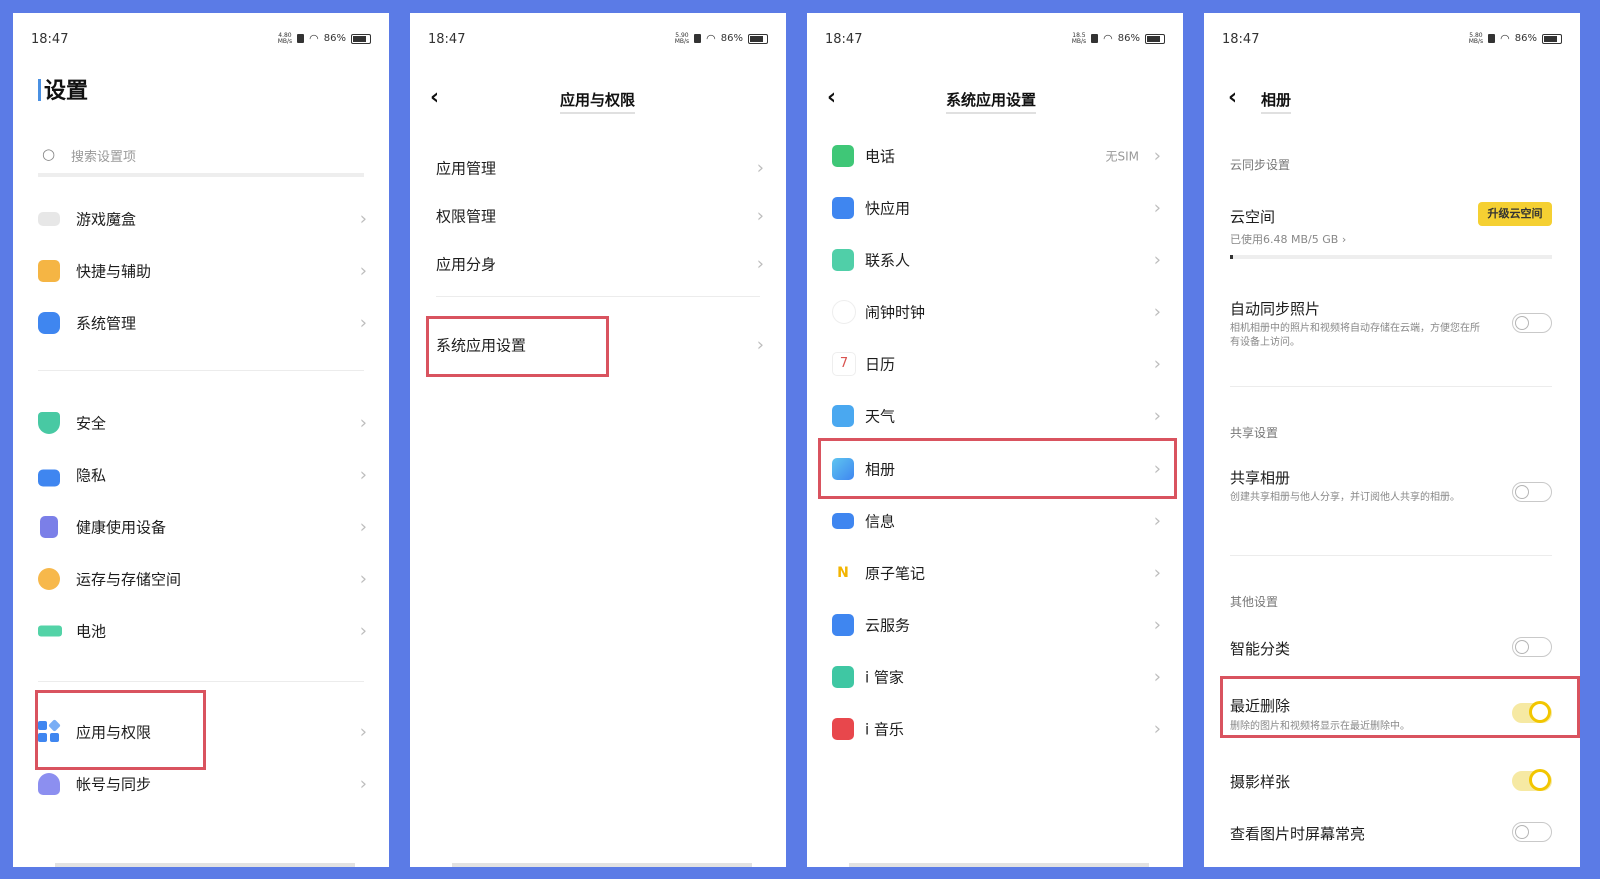 The image size is (1600, 879). Describe the element at coordinates (995, 677) in the screenshot. I see `app-item-manager: i 管家 ›` at that location.